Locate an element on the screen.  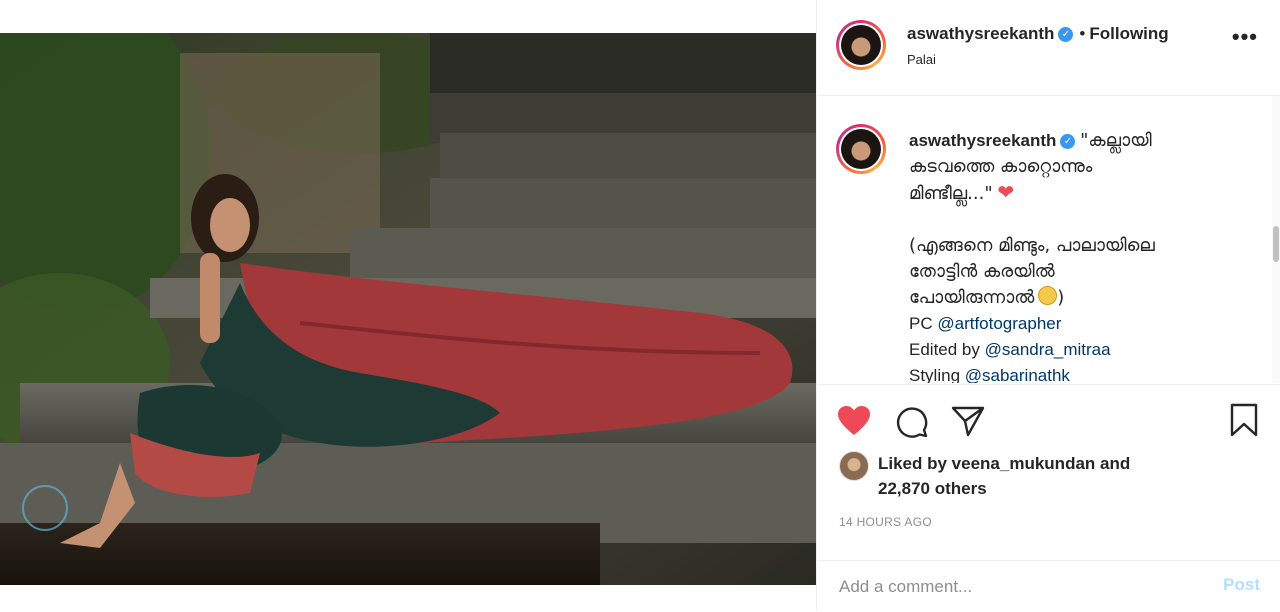
comment-input is located at coordinates (1009, 587).